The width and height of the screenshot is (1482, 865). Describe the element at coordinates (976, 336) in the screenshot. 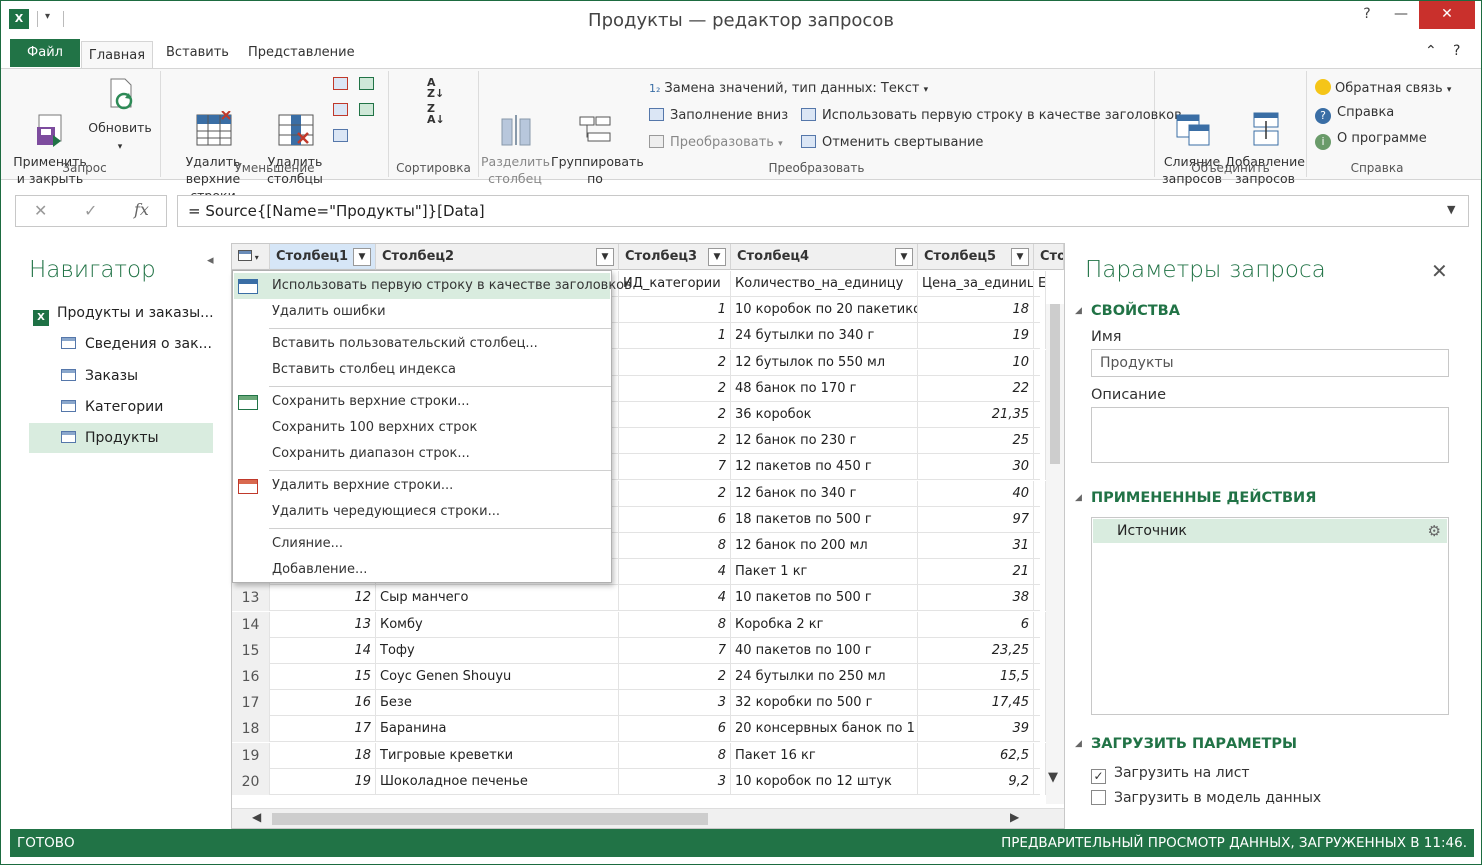

I see `table-cell: 19` at that location.